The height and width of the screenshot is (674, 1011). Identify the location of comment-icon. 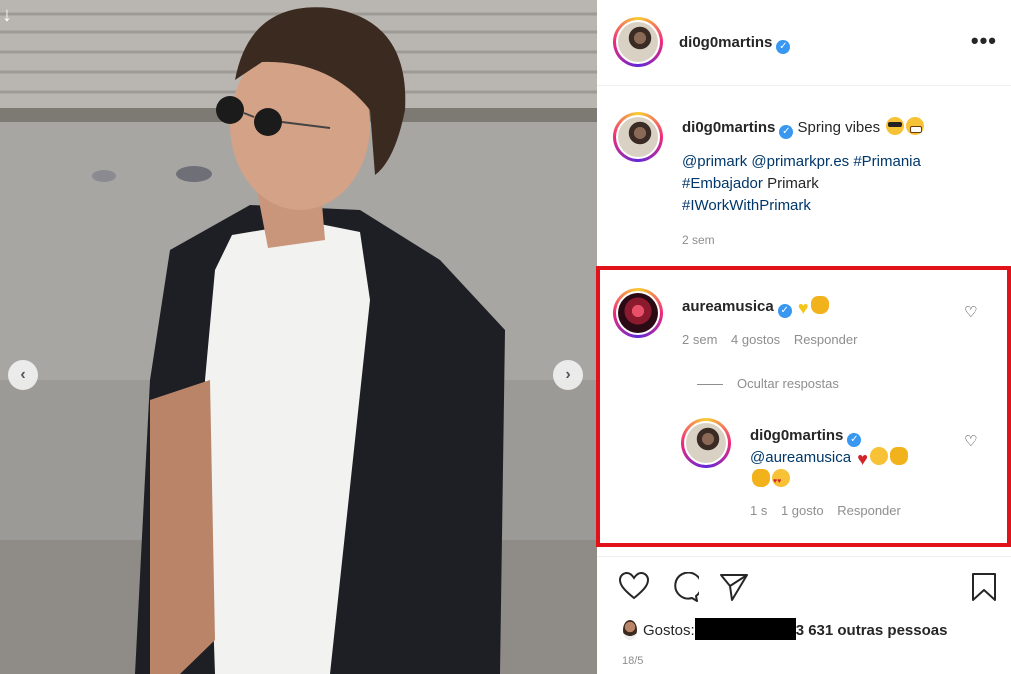
(684, 587).